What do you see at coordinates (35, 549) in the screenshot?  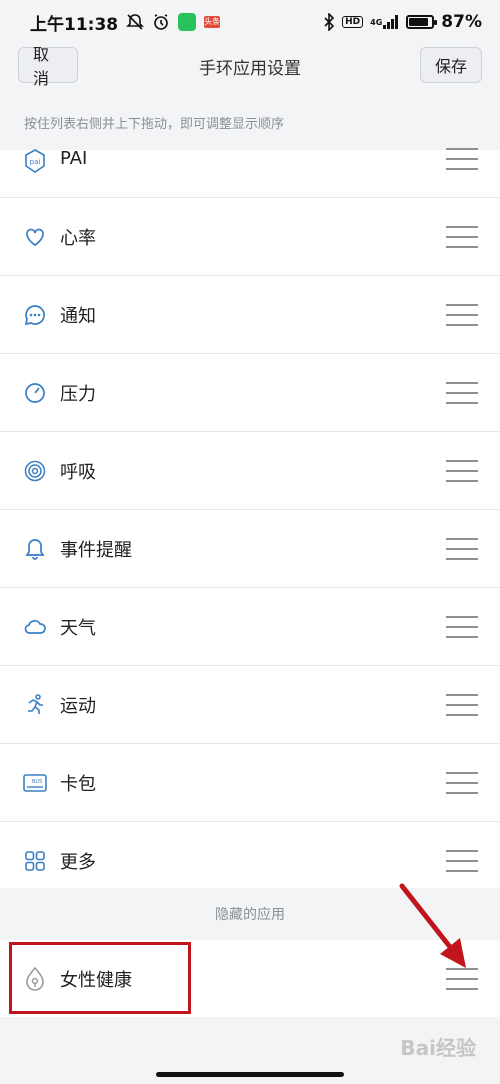 I see `bell-icon` at bounding box center [35, 549].